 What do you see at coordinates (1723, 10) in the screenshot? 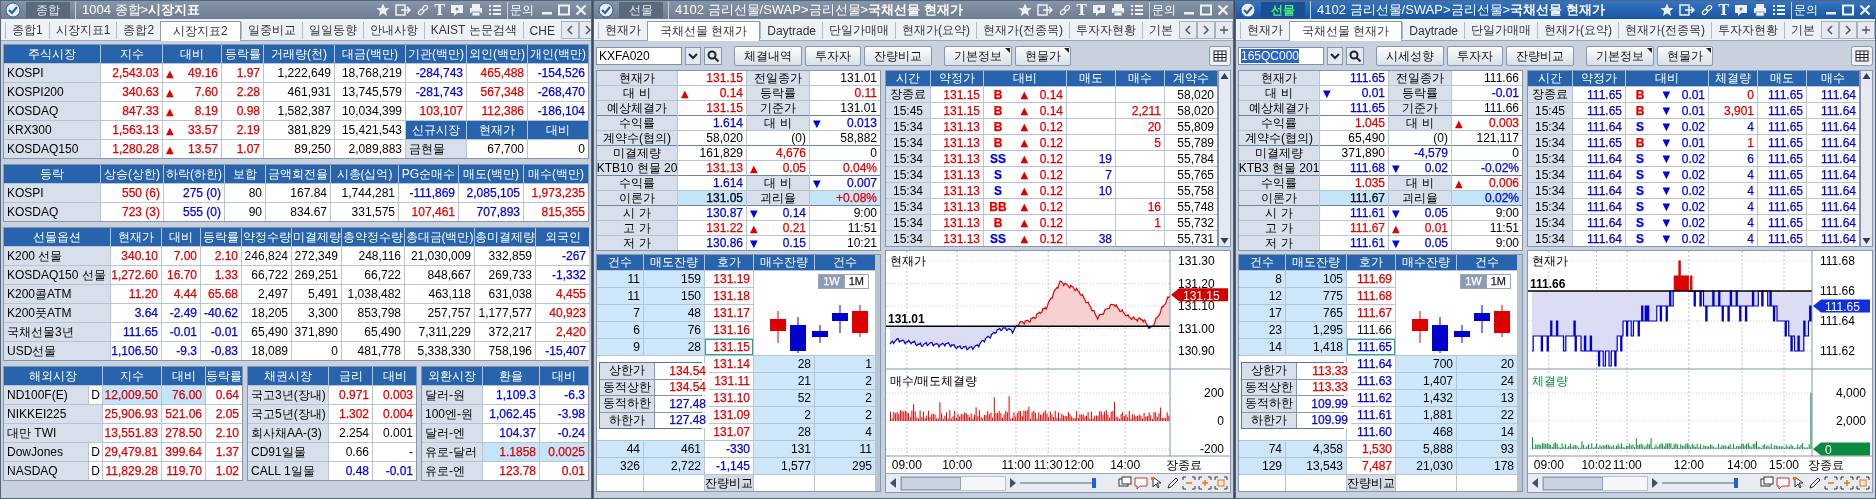
I see `font-button: T` at bounding box center [1723, 10].